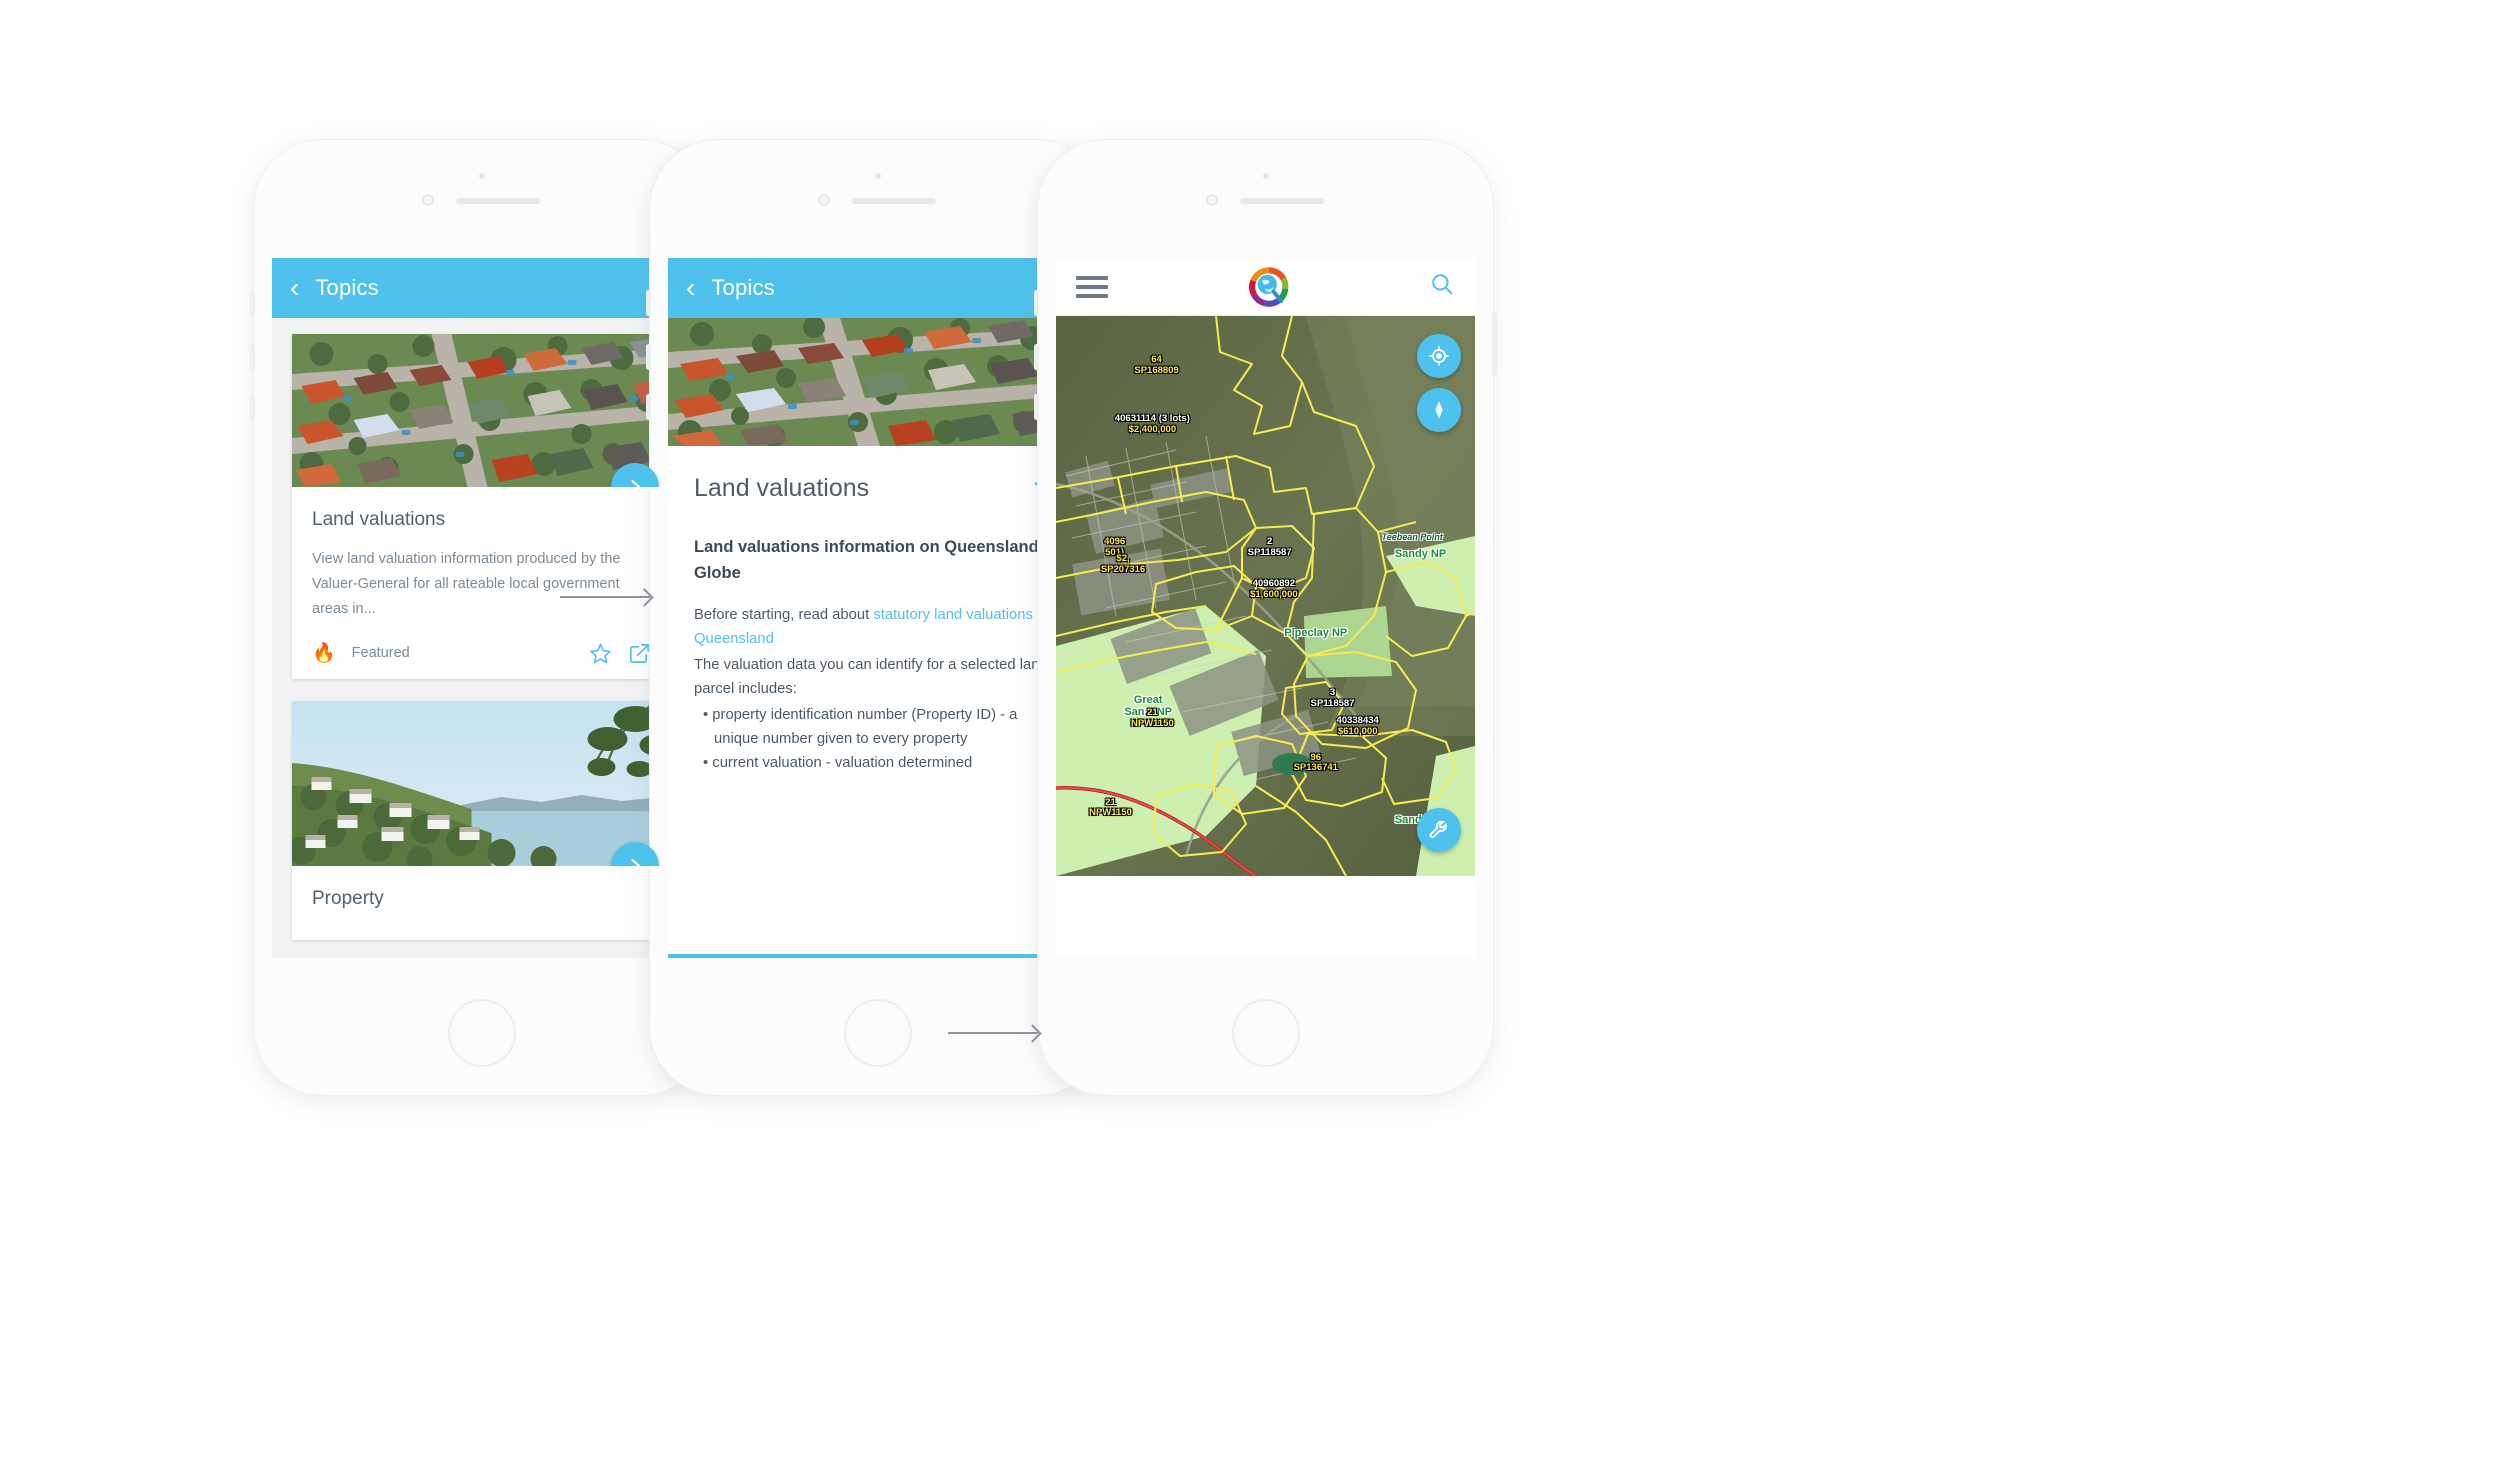  I want to click on topic-card-property: Property, so click(481, 820).